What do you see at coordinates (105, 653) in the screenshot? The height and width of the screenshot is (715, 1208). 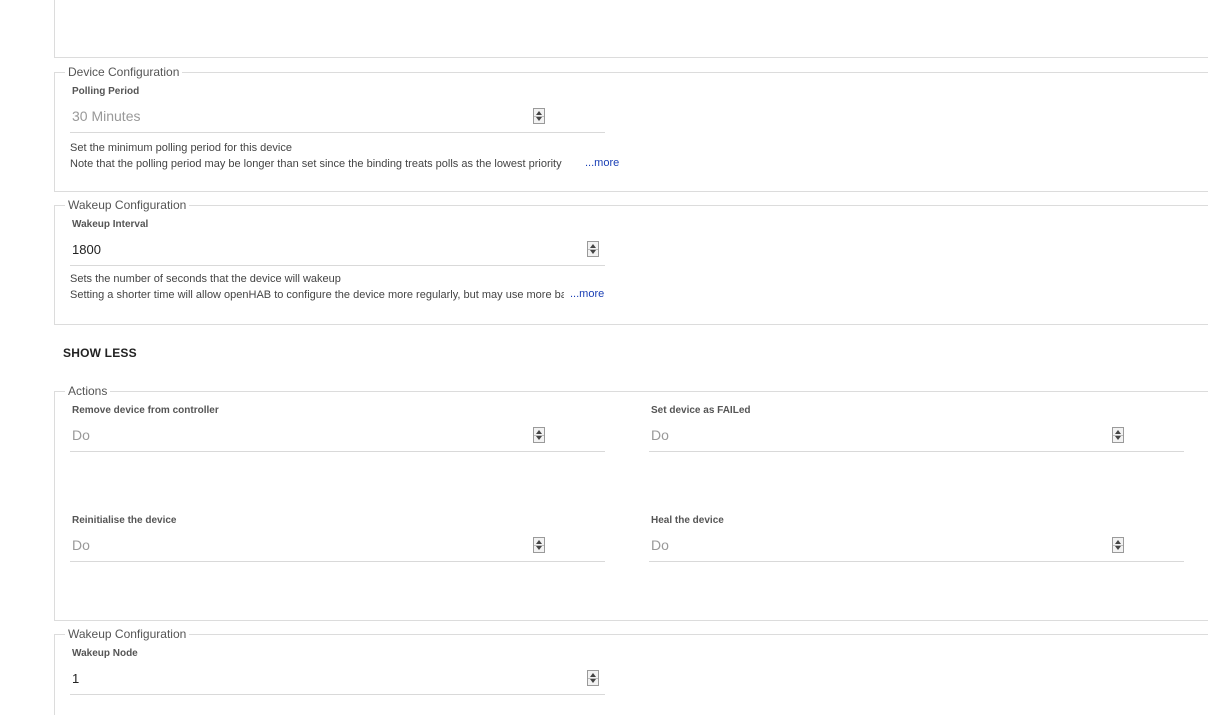 I see `wakeup-node-label: Wakeup Node` at bounding box center [105, 653].